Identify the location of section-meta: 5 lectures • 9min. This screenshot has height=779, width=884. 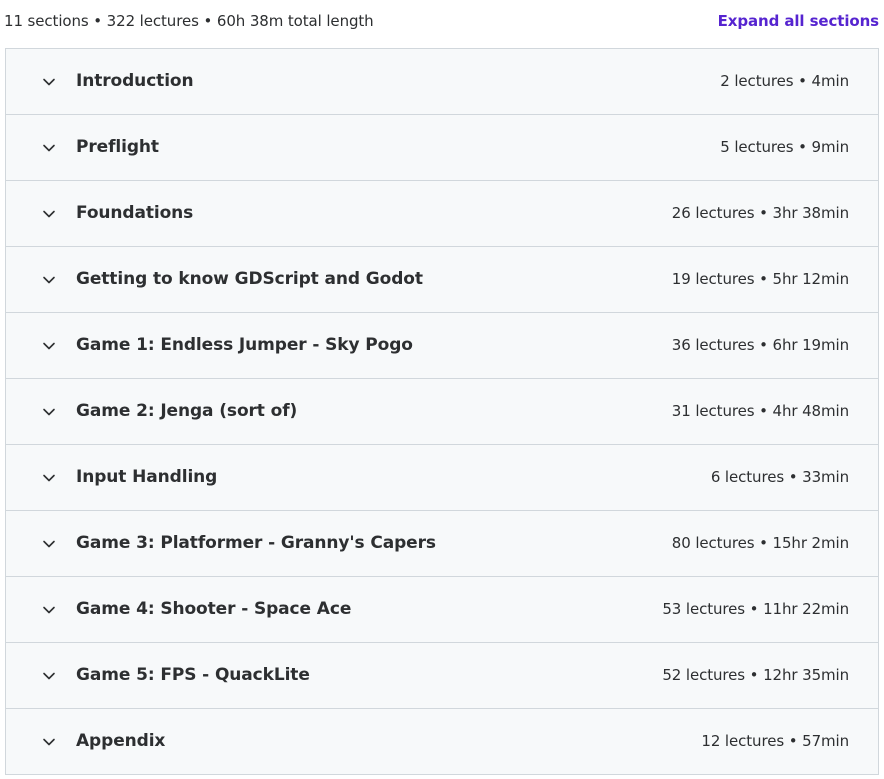
(784, 147).